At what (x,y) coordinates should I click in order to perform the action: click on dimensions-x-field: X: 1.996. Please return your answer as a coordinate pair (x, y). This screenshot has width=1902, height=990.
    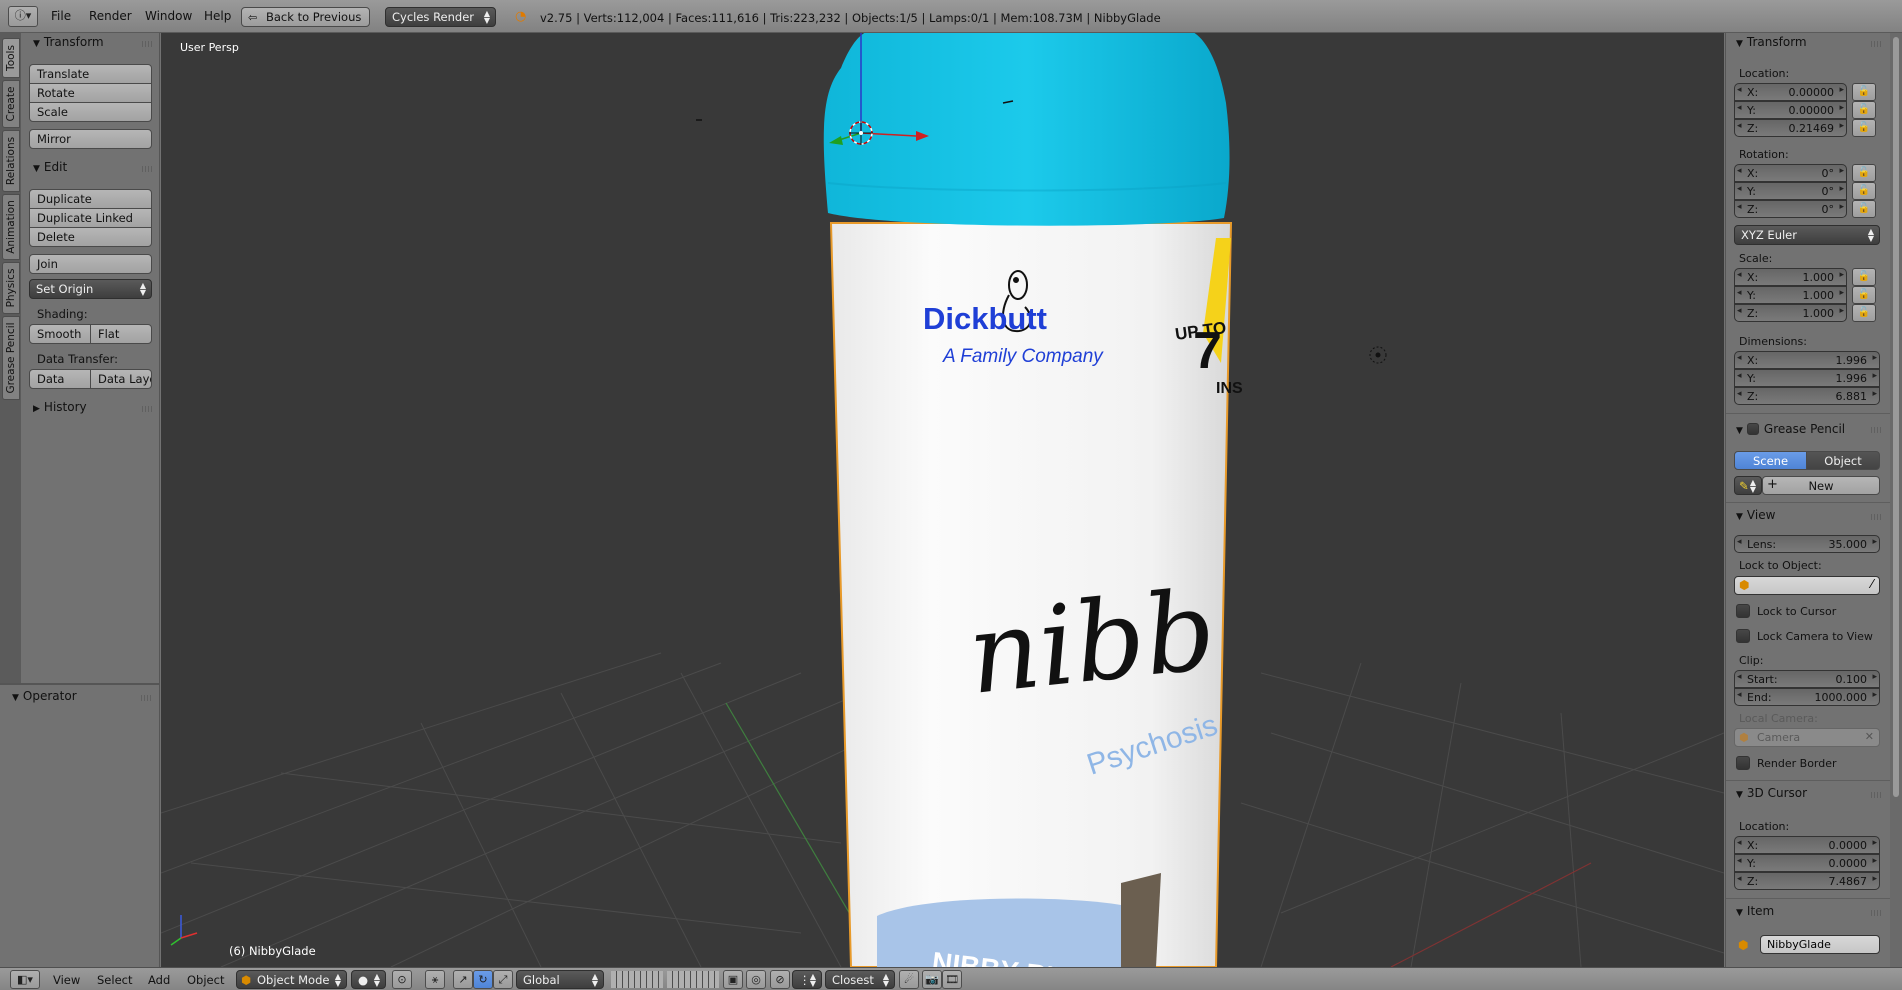
    Looking at the image, I should click on (1807, 360).